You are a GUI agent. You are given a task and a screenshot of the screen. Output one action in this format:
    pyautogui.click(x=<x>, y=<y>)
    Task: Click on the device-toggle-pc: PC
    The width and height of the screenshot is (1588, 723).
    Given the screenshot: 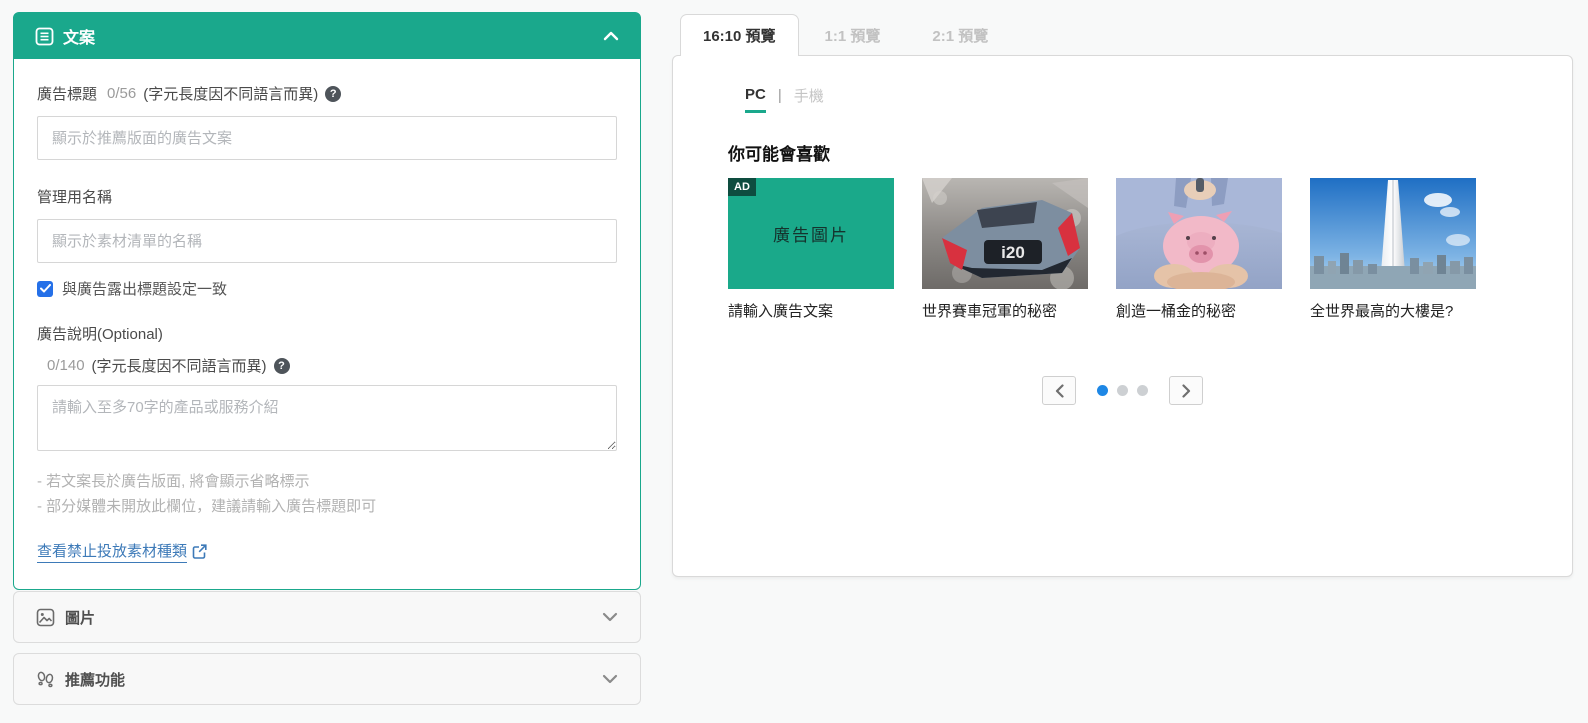 What is the action you would take?
    pyautogui.click(x=755, y=99)
    